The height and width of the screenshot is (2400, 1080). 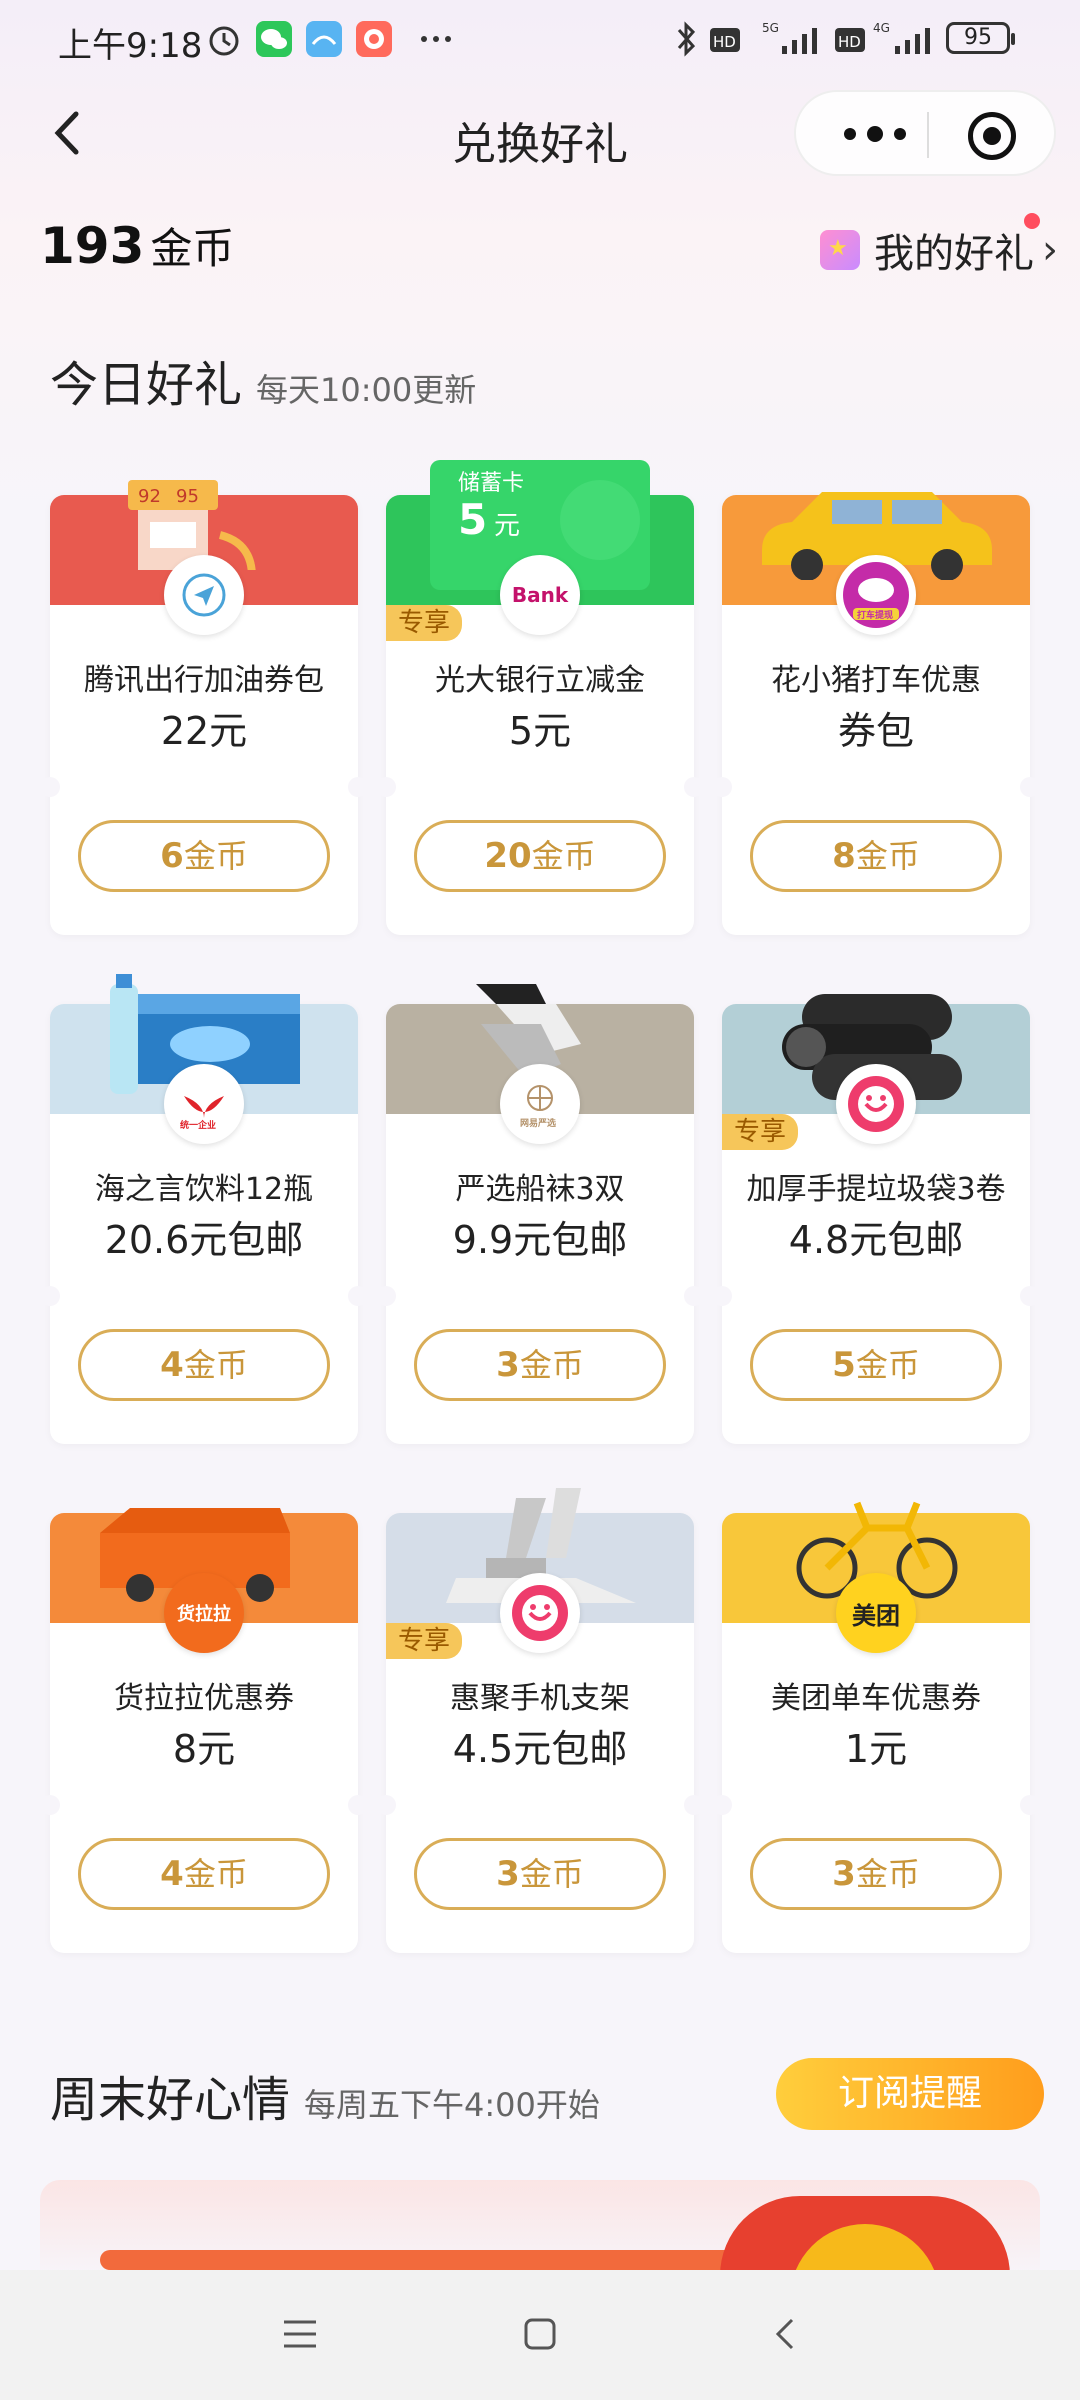 I want to click on wechat-icon, so click(x=274, y=39).